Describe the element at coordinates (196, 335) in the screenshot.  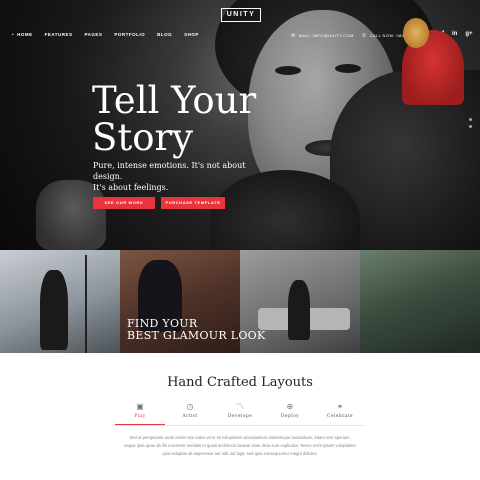
I see `gallery-caption-line2: BEST GLAMOUR LOOK` at that location.